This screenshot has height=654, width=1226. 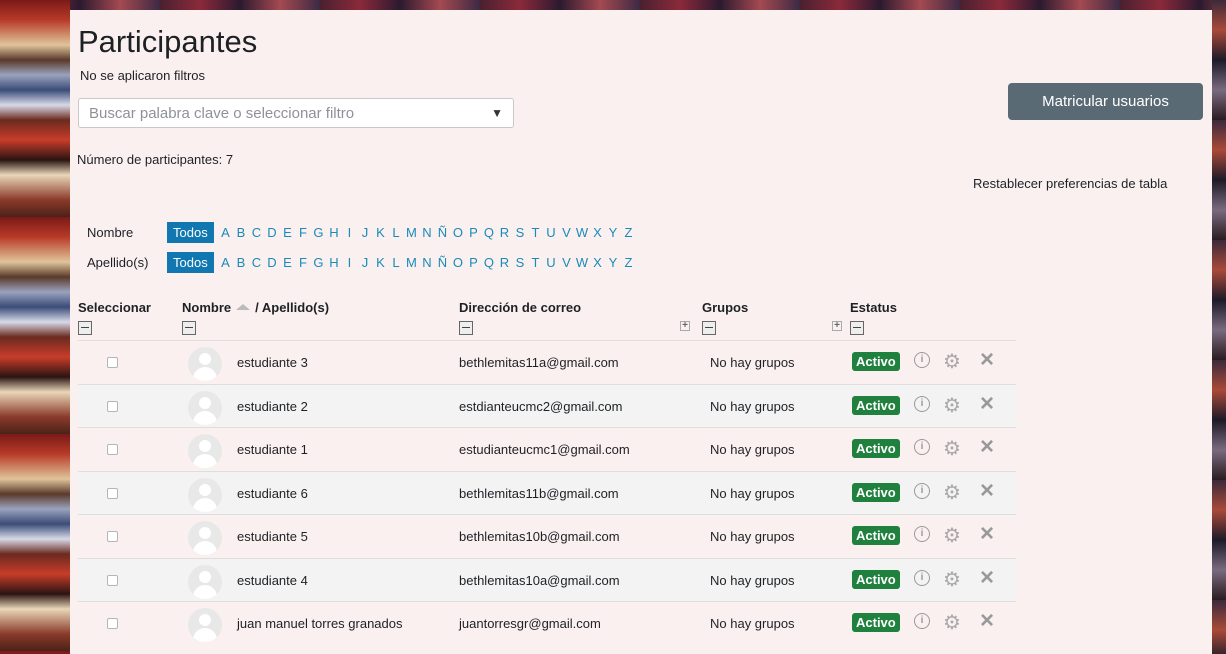 What do you see at coordinates (497, 113) in the screenshot?
I see `dropdown-caret-icon: ▼` at bounding box center [497, 113].